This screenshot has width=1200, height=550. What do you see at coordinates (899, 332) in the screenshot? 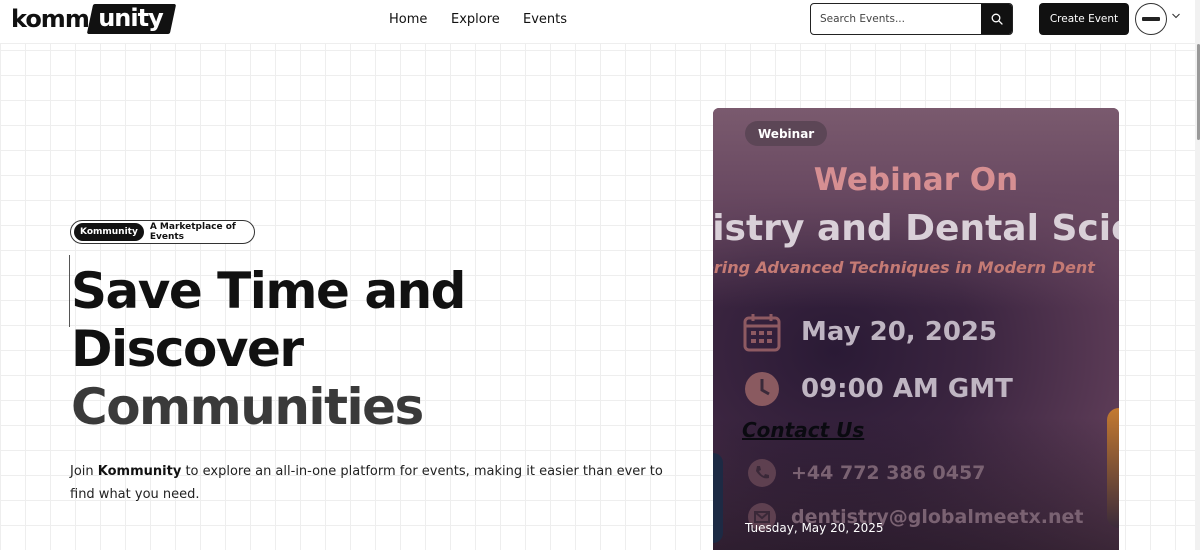
I see `poster-date: May 20, 2025` at bounding box center [899, 332].